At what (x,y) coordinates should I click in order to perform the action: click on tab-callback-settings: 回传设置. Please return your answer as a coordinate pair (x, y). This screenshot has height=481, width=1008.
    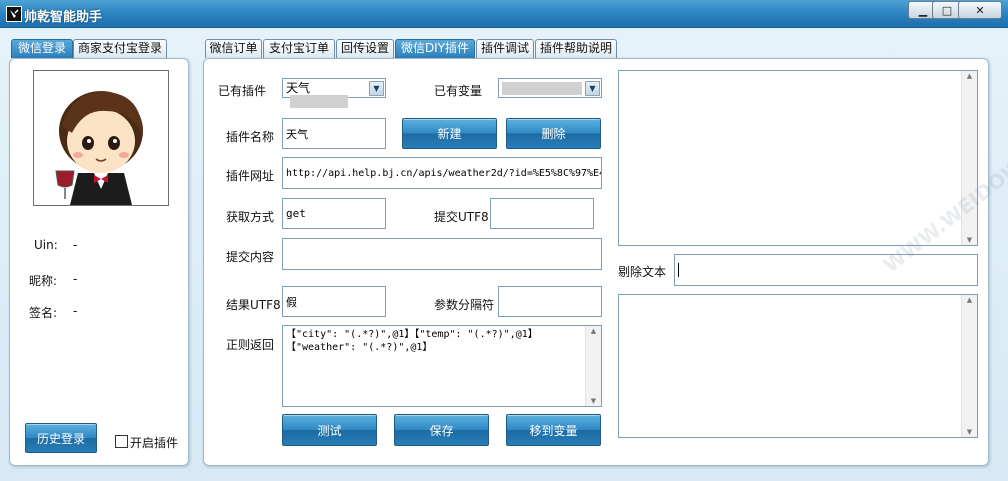
    Looking at the image, I should click on (365, 48).